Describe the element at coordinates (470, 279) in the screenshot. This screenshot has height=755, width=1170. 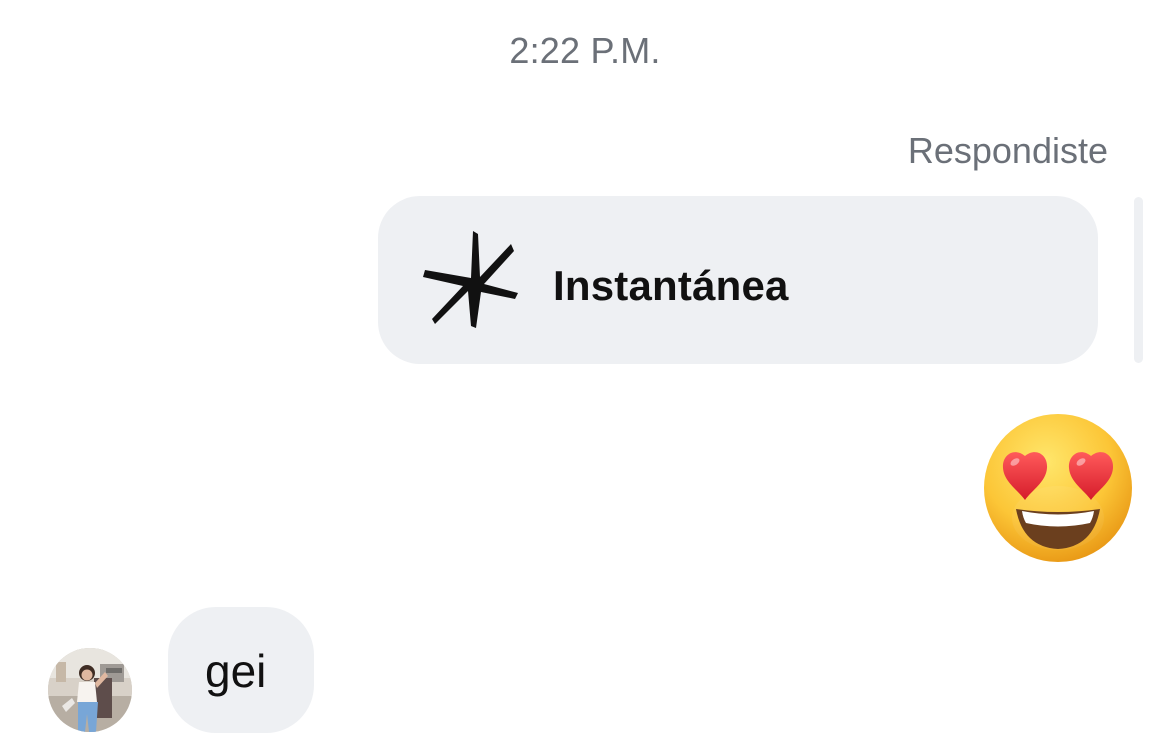
I see `sparkle-snap-icon` at that location.